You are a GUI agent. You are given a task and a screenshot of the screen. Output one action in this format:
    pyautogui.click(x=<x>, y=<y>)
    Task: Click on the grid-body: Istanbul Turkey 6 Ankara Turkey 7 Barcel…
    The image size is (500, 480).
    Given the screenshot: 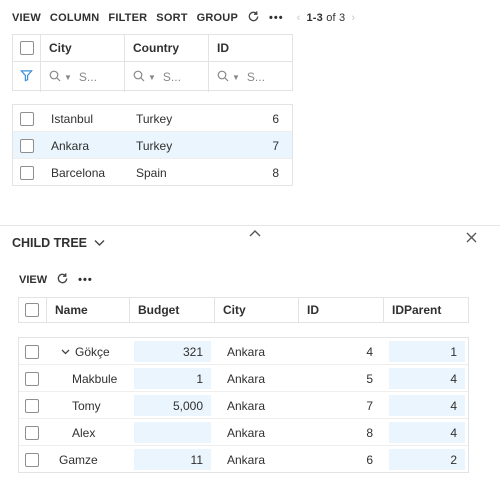 What is the action you would take?
    pyautogui.click(x=152, y=145)
    